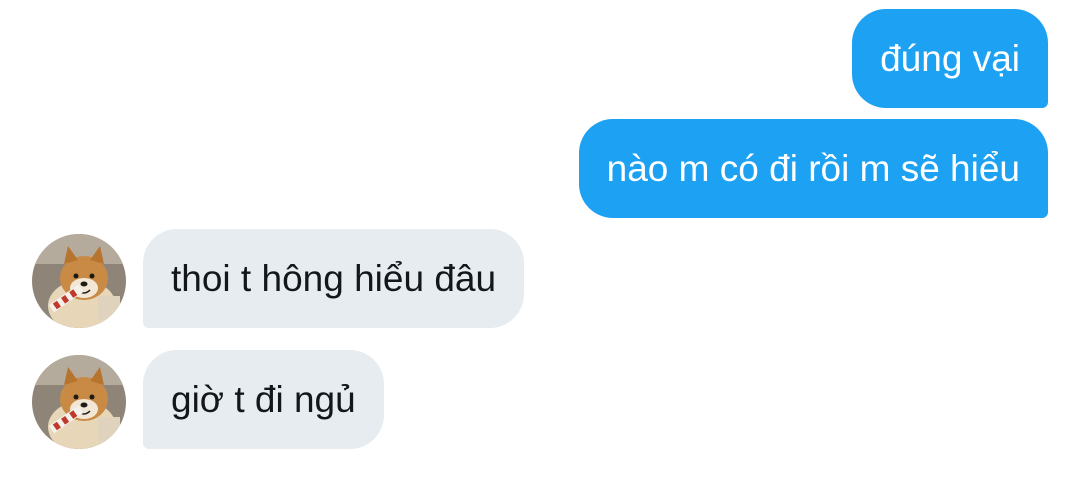 This screenshot has height=481, width=1080. I want to click on incoming-message-bubble: giờ t đi ngủ, so click(263, 399).